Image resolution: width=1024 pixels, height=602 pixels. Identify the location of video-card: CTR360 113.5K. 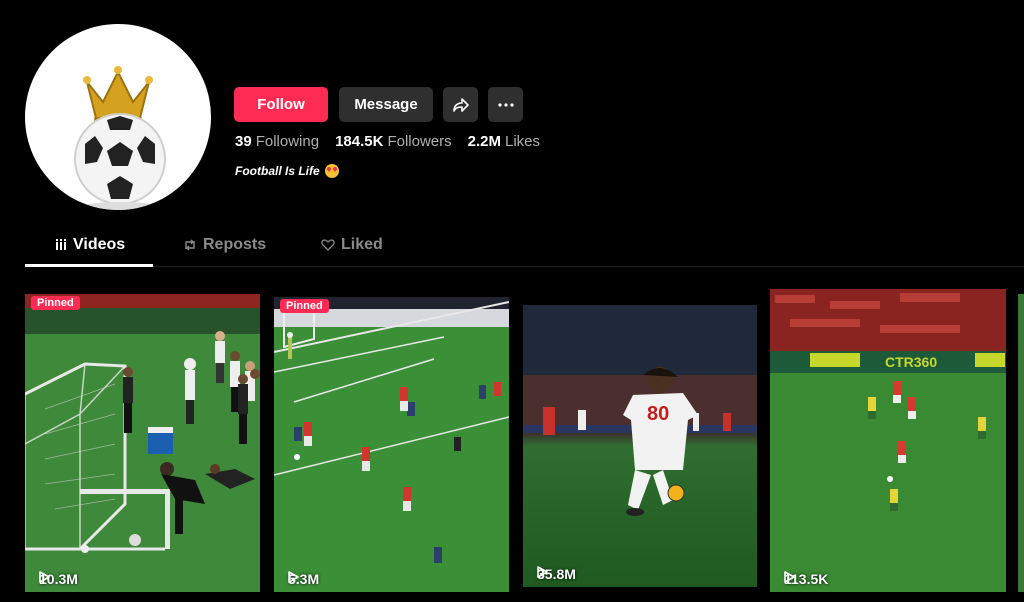
(888, 440).